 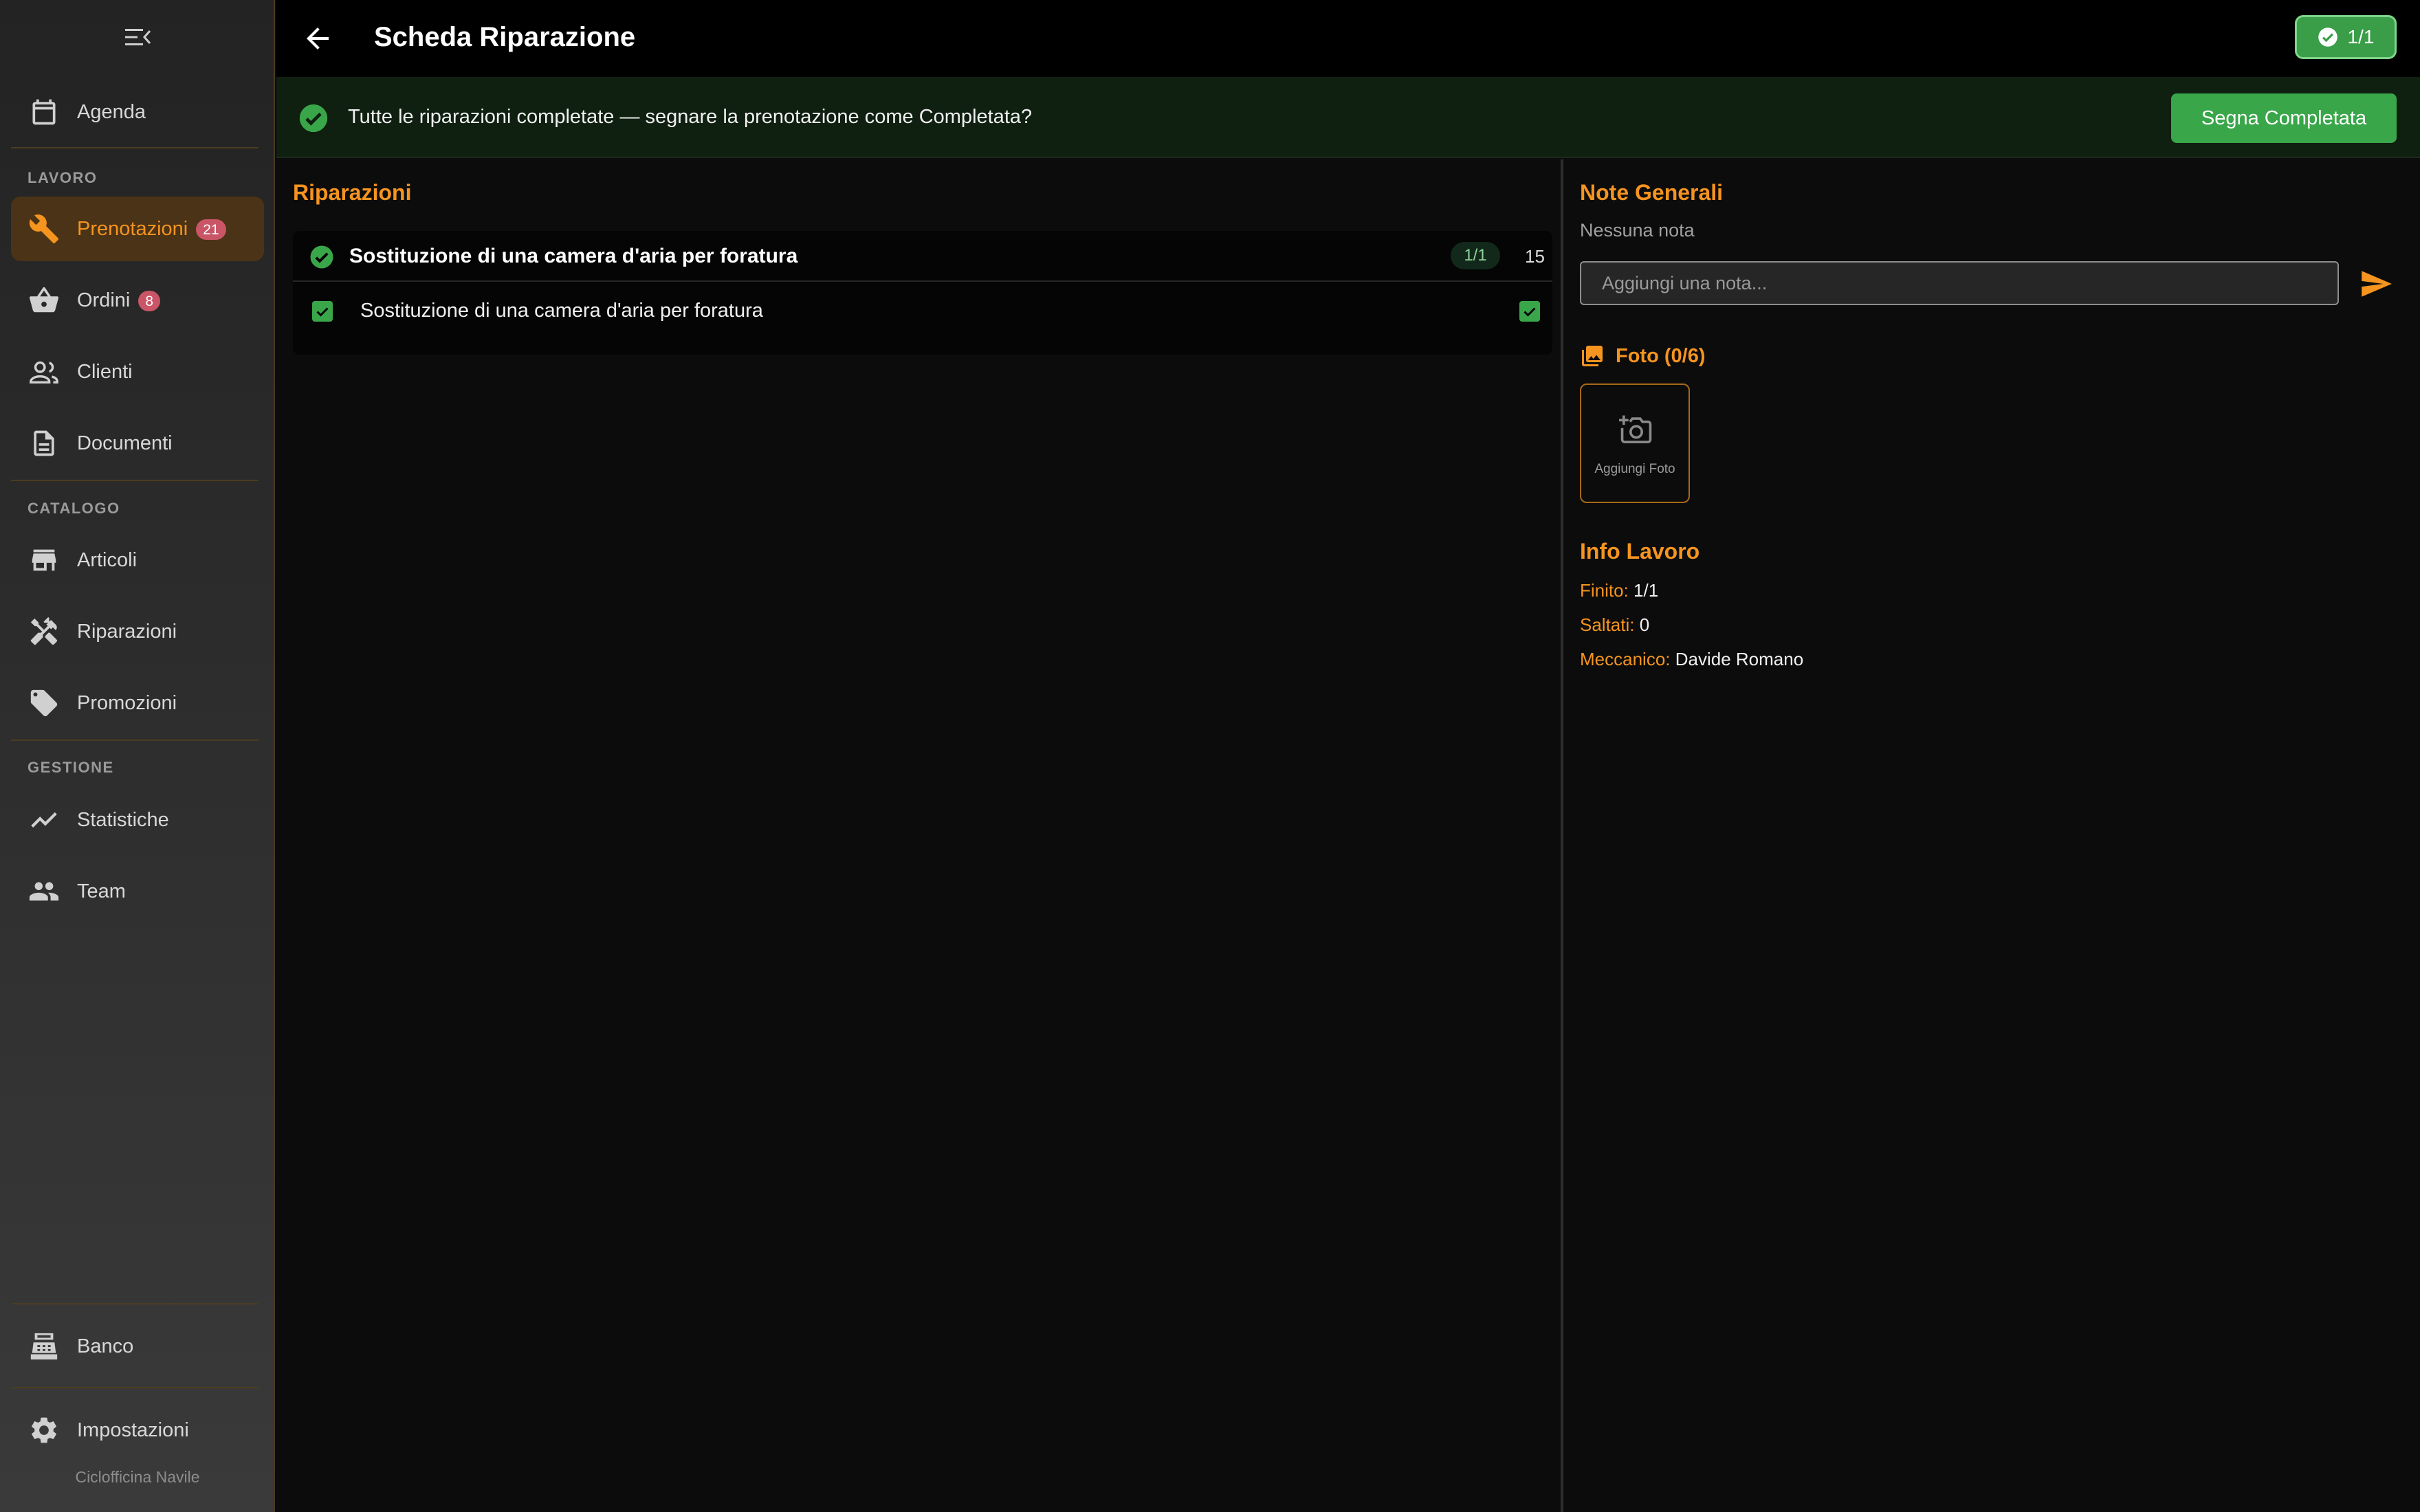 I want to click on repair-item-done-checkbox, so click(x=1530, y=311).